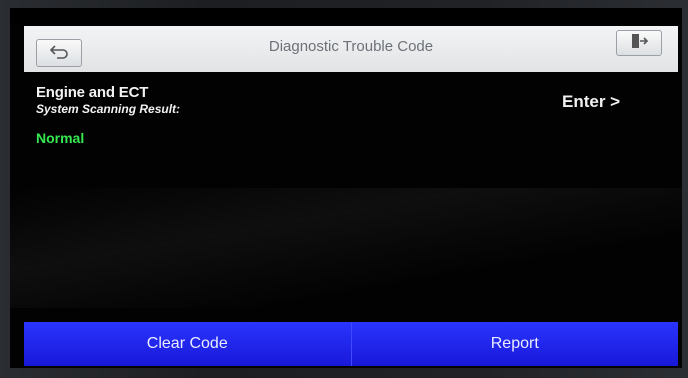 The image size is (688, 378). I want to click on page-title: Diagnostic Trouble Code, so click(351, 46).